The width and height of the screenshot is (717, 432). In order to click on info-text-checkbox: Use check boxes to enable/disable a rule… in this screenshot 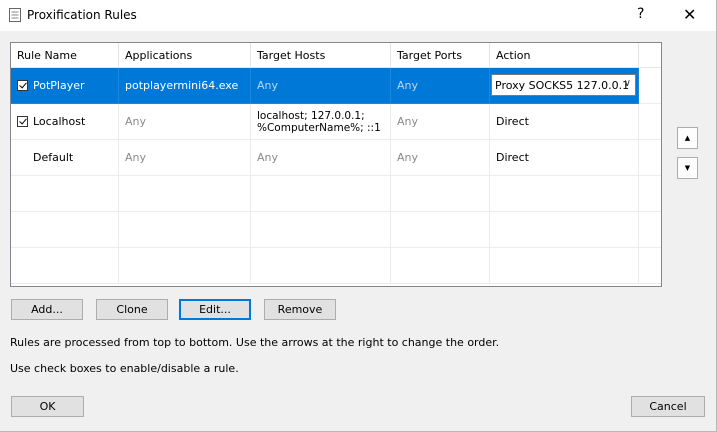, I will do `click(124, 368)`.